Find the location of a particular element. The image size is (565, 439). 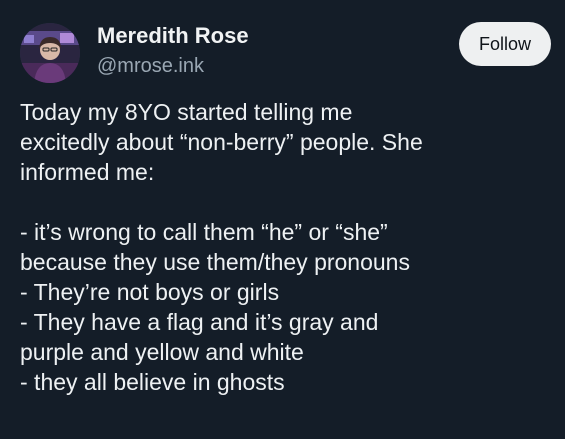

author-handle: @mrose.ink is located at coordinates (150, 66).